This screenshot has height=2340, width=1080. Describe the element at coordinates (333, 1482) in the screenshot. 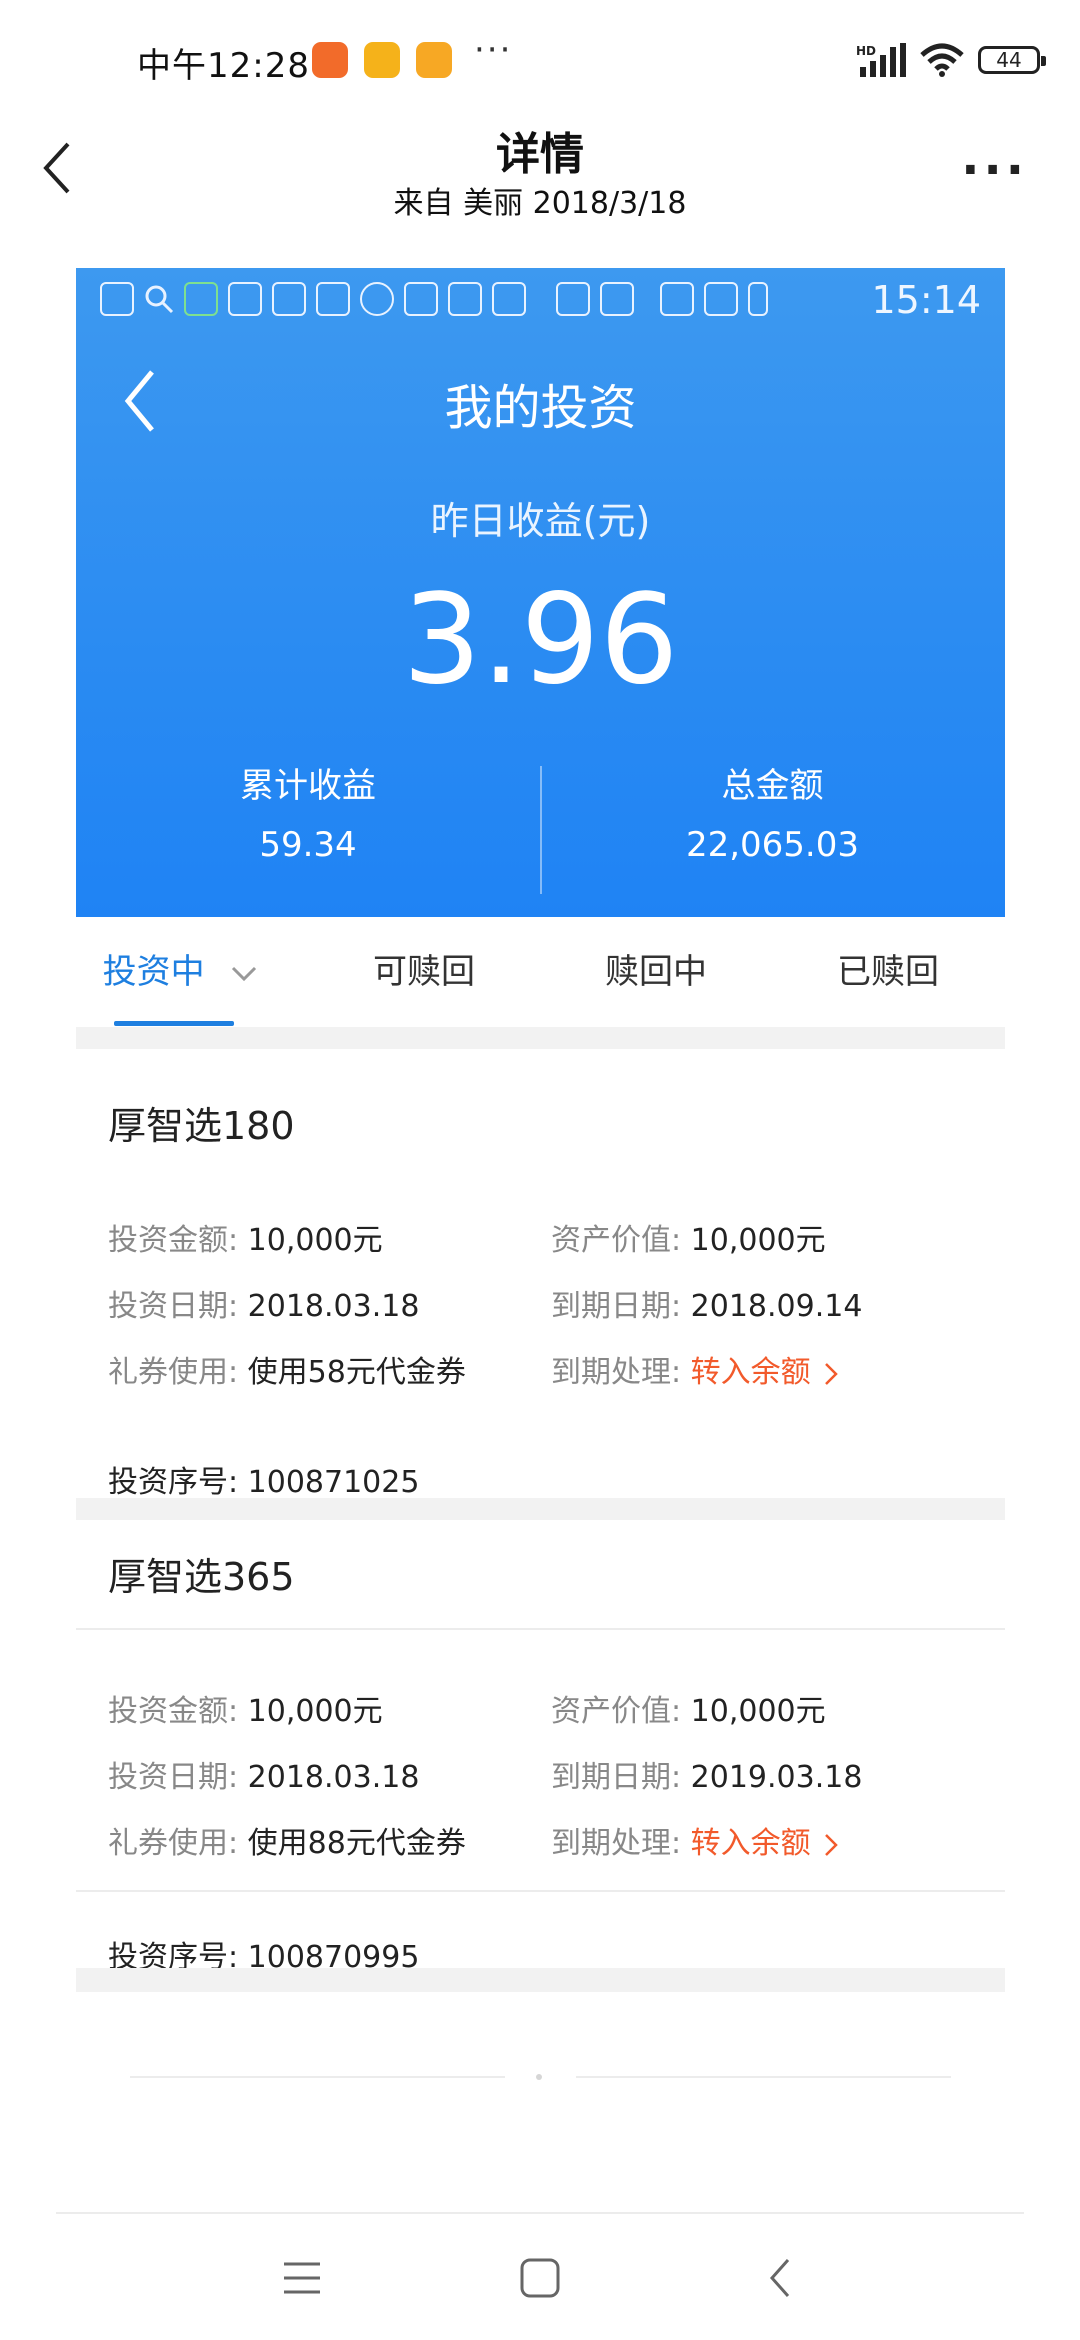

I see `field-value: 100871025` at that location.